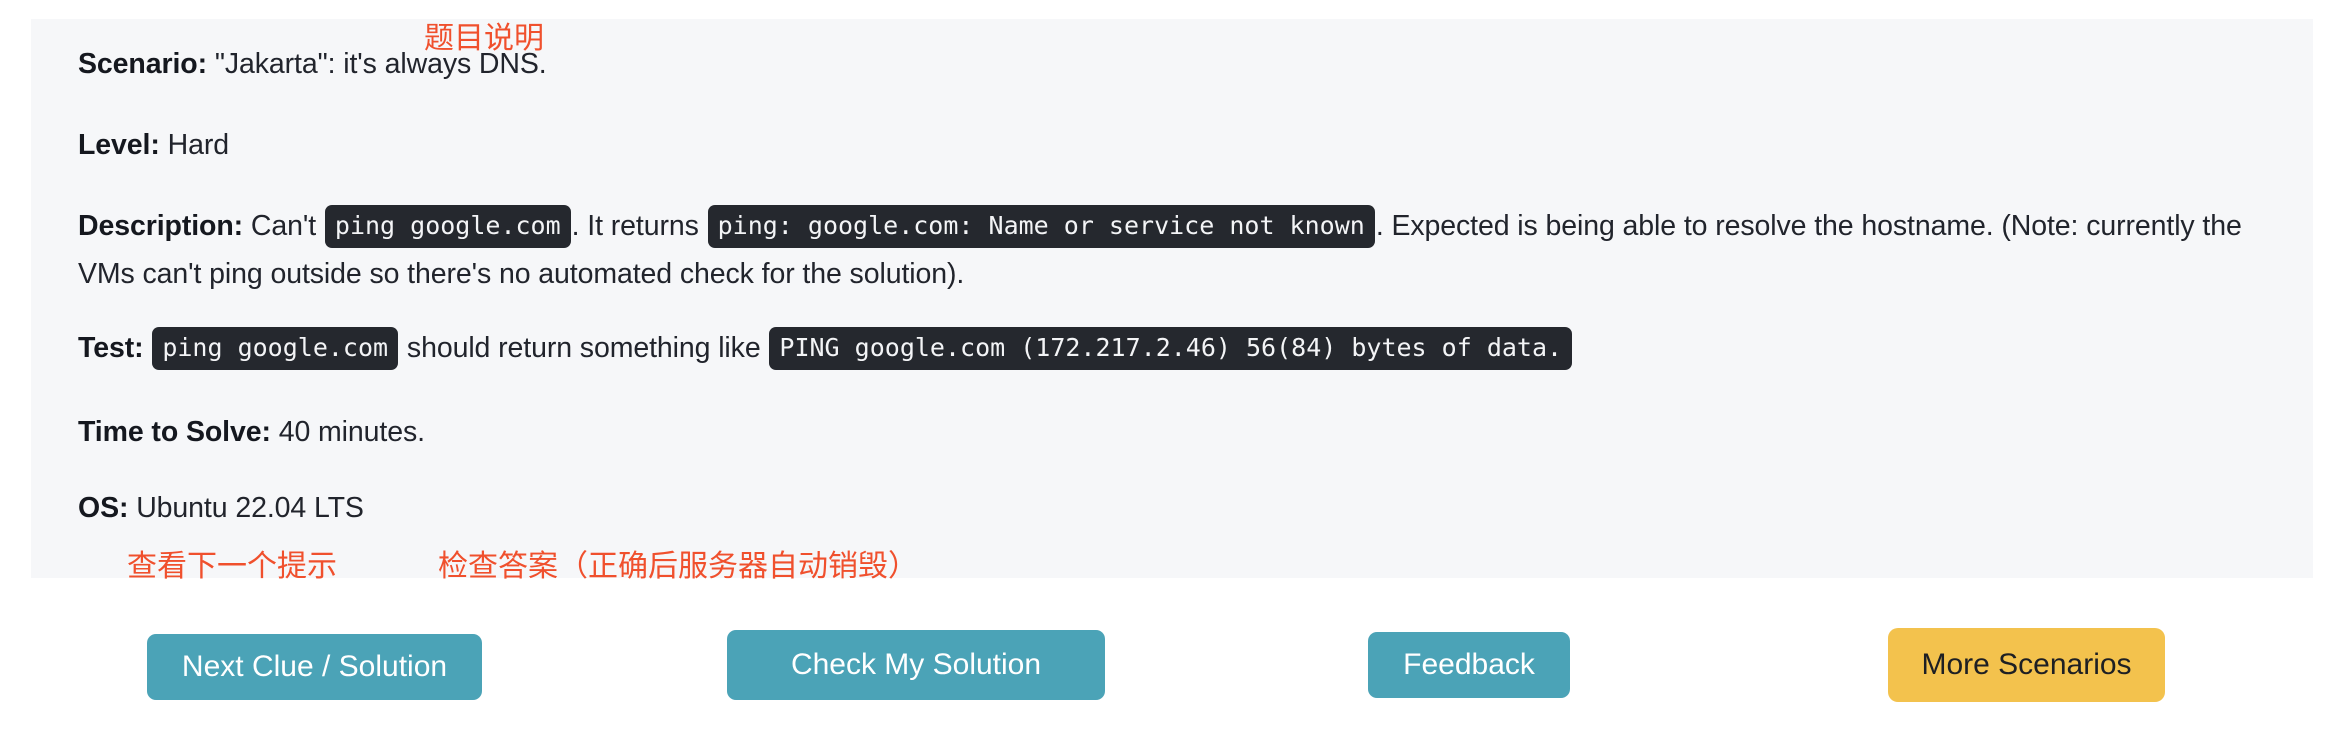 This screenshot has height=742, width=2338. I want to click on description-label: Description:, so click(161, 226).